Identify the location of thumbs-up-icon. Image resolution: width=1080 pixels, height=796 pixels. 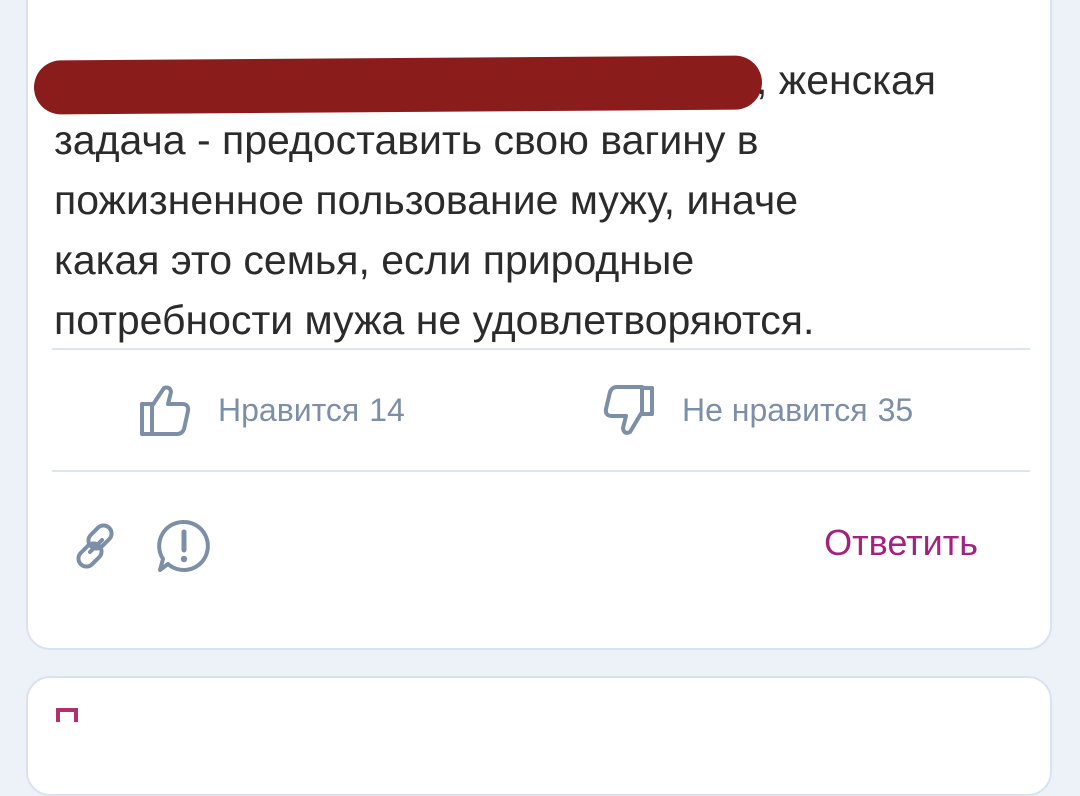
(165, 410).